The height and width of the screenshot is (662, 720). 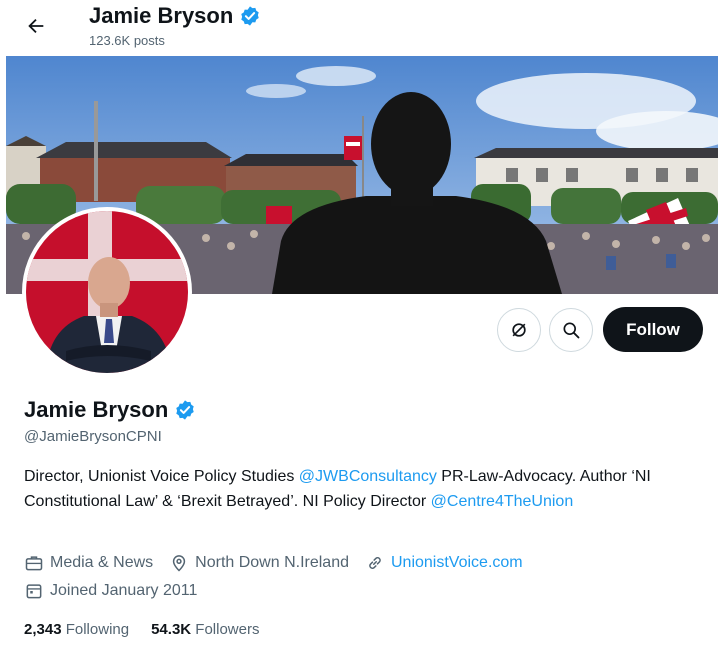 What do you see at coordinates (127, 40) in the screenshot?
I see `header-post-count: 123.6K posts` at bounding box center [127, 40].